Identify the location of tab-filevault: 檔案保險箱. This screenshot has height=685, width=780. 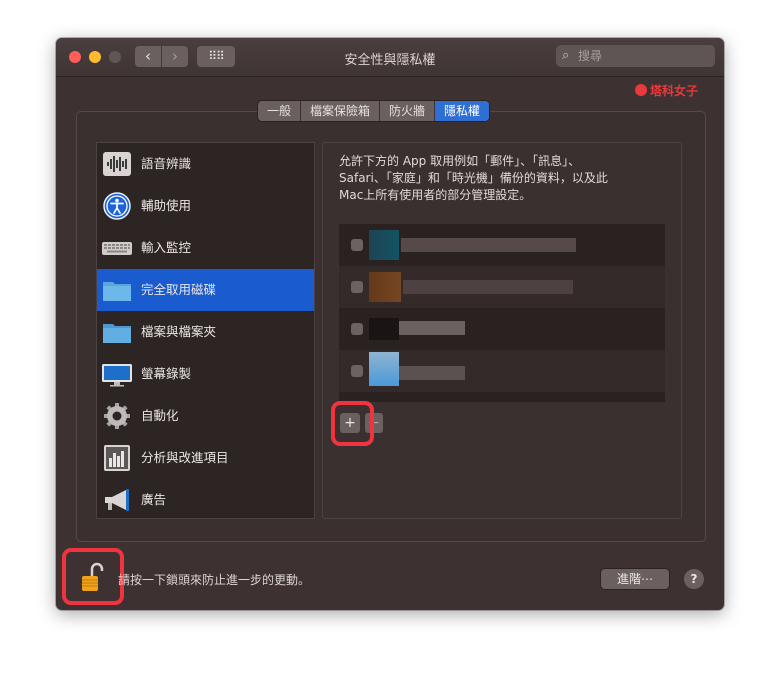
(341, 111).